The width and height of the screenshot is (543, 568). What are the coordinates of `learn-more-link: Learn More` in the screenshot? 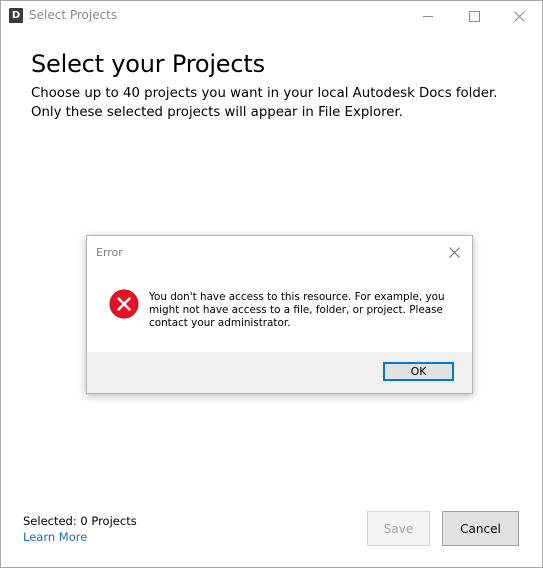 It's located at (55, 537).